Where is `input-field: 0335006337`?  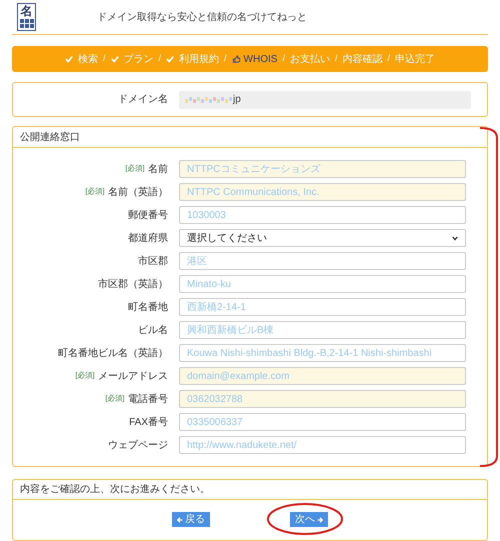 input-field: 0335006337 is located at coordinates (322, 422).